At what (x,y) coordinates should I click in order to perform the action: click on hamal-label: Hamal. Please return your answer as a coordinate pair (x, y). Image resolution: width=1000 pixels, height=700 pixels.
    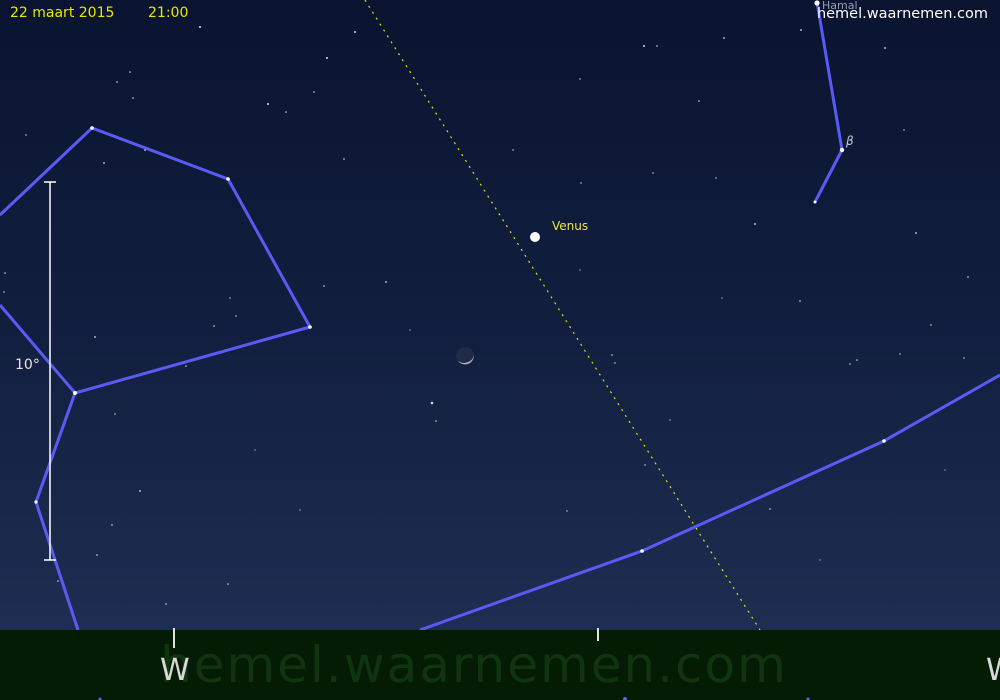
    Looking at the image, I should click on (840, 6).